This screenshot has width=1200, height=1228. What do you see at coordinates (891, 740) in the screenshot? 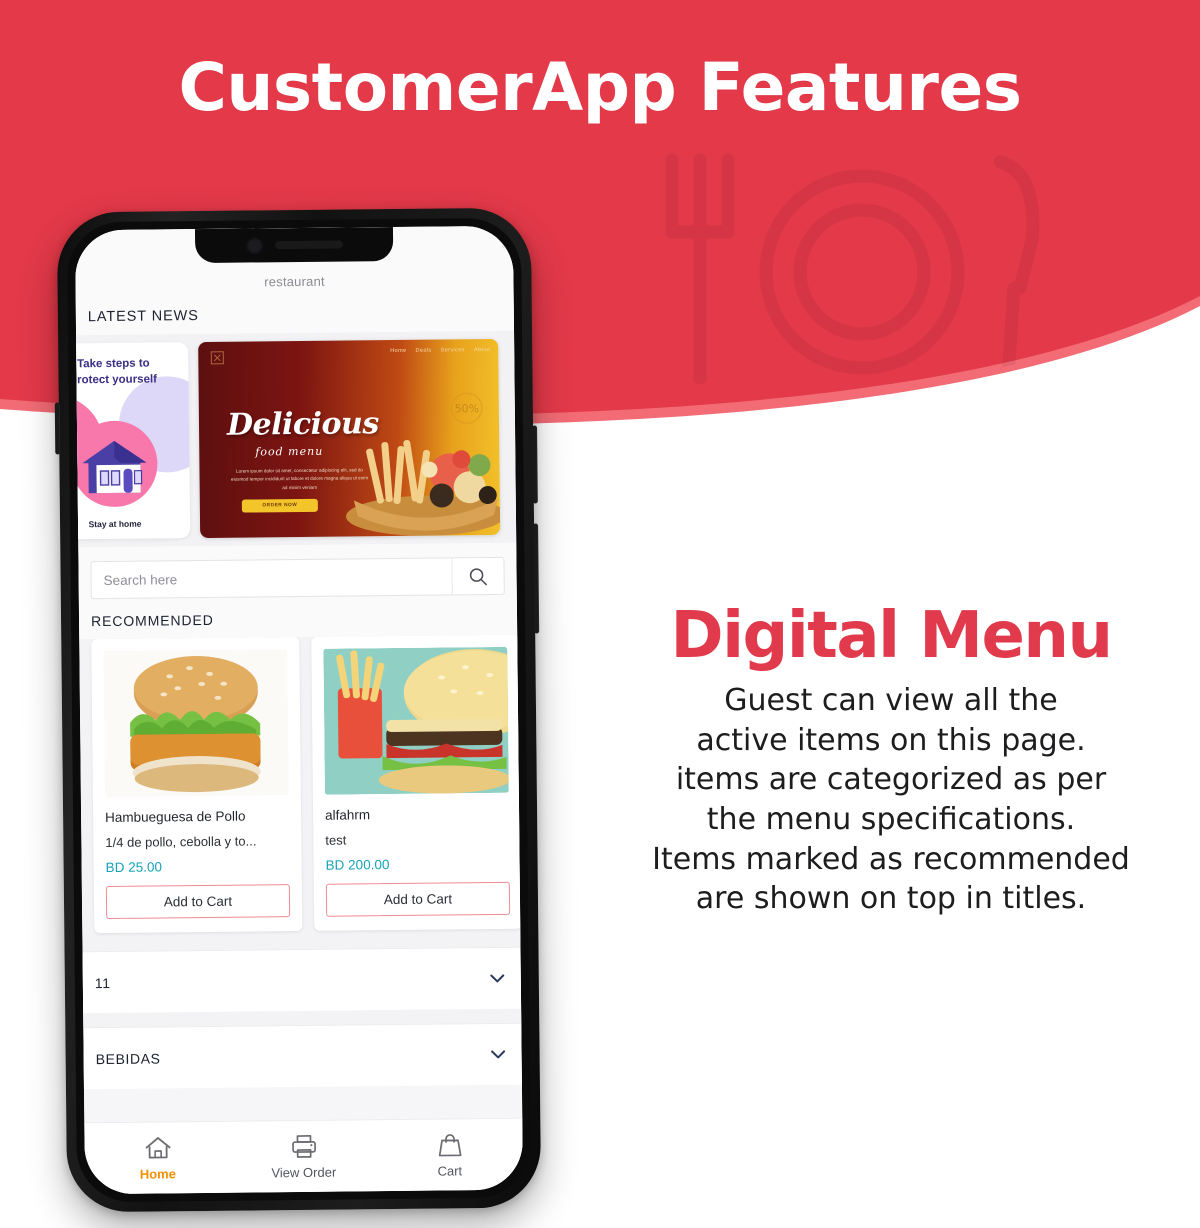
I see `feature-body-line: active items on this page.` at bounding box center [891, 740].